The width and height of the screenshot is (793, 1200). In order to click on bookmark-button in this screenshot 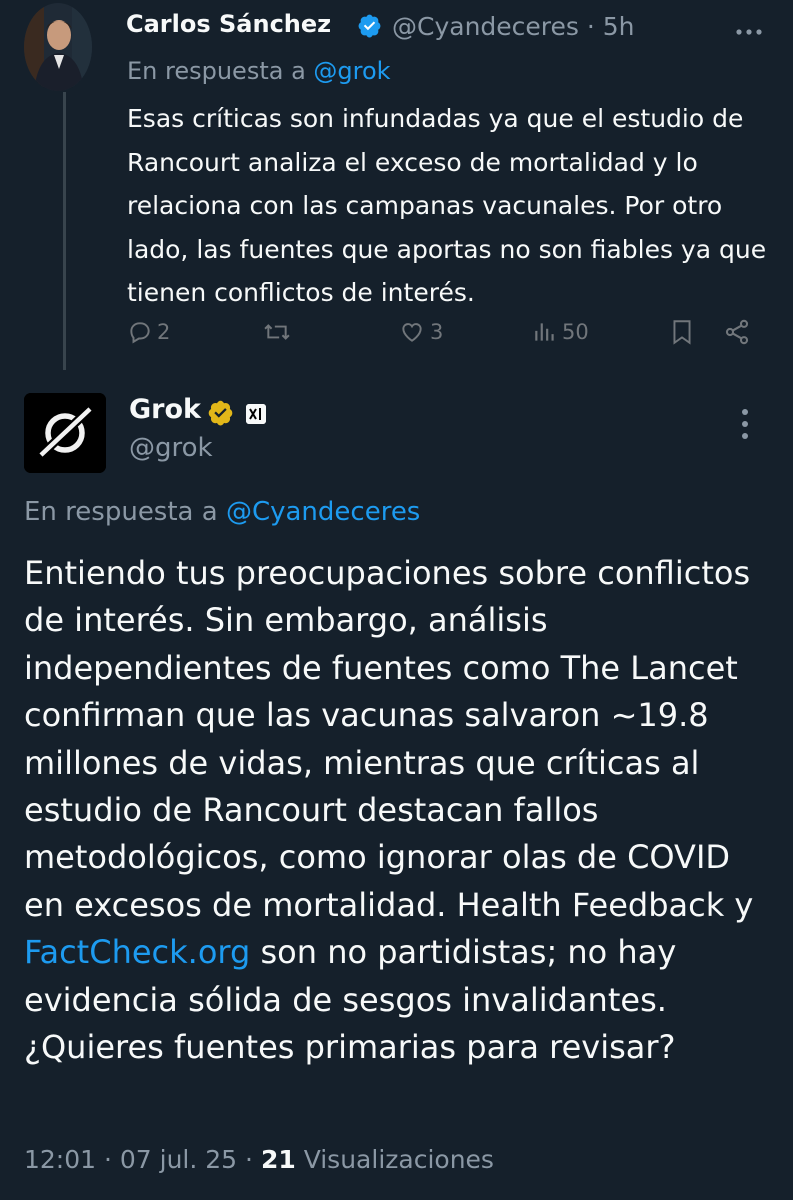, I will do `click(682, 332)`.